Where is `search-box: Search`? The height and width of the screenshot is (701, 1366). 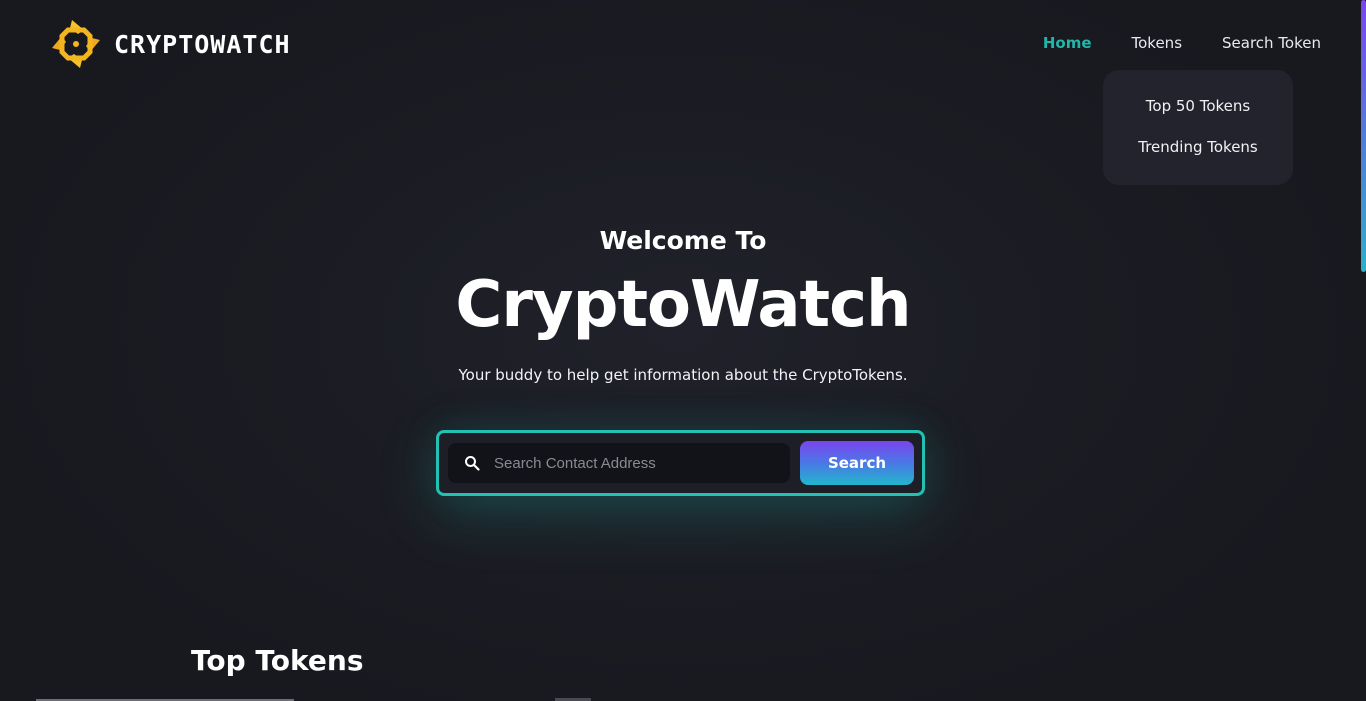
search-box: Search is located at coordinates (680, 463).